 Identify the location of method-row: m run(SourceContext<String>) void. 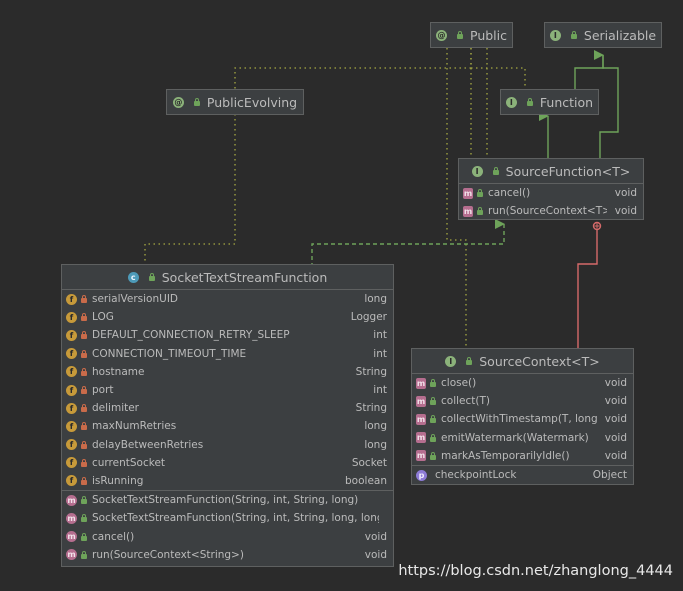
(227, 555).